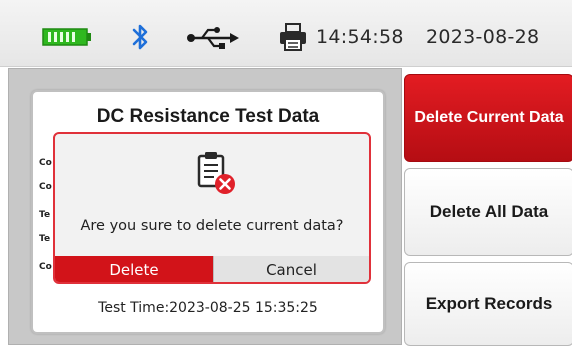 The image size is (572, 346). What do you see at coordinates (66, 37) in the screenshot?
I see `battery-icon` at bounding box center [66, 37].